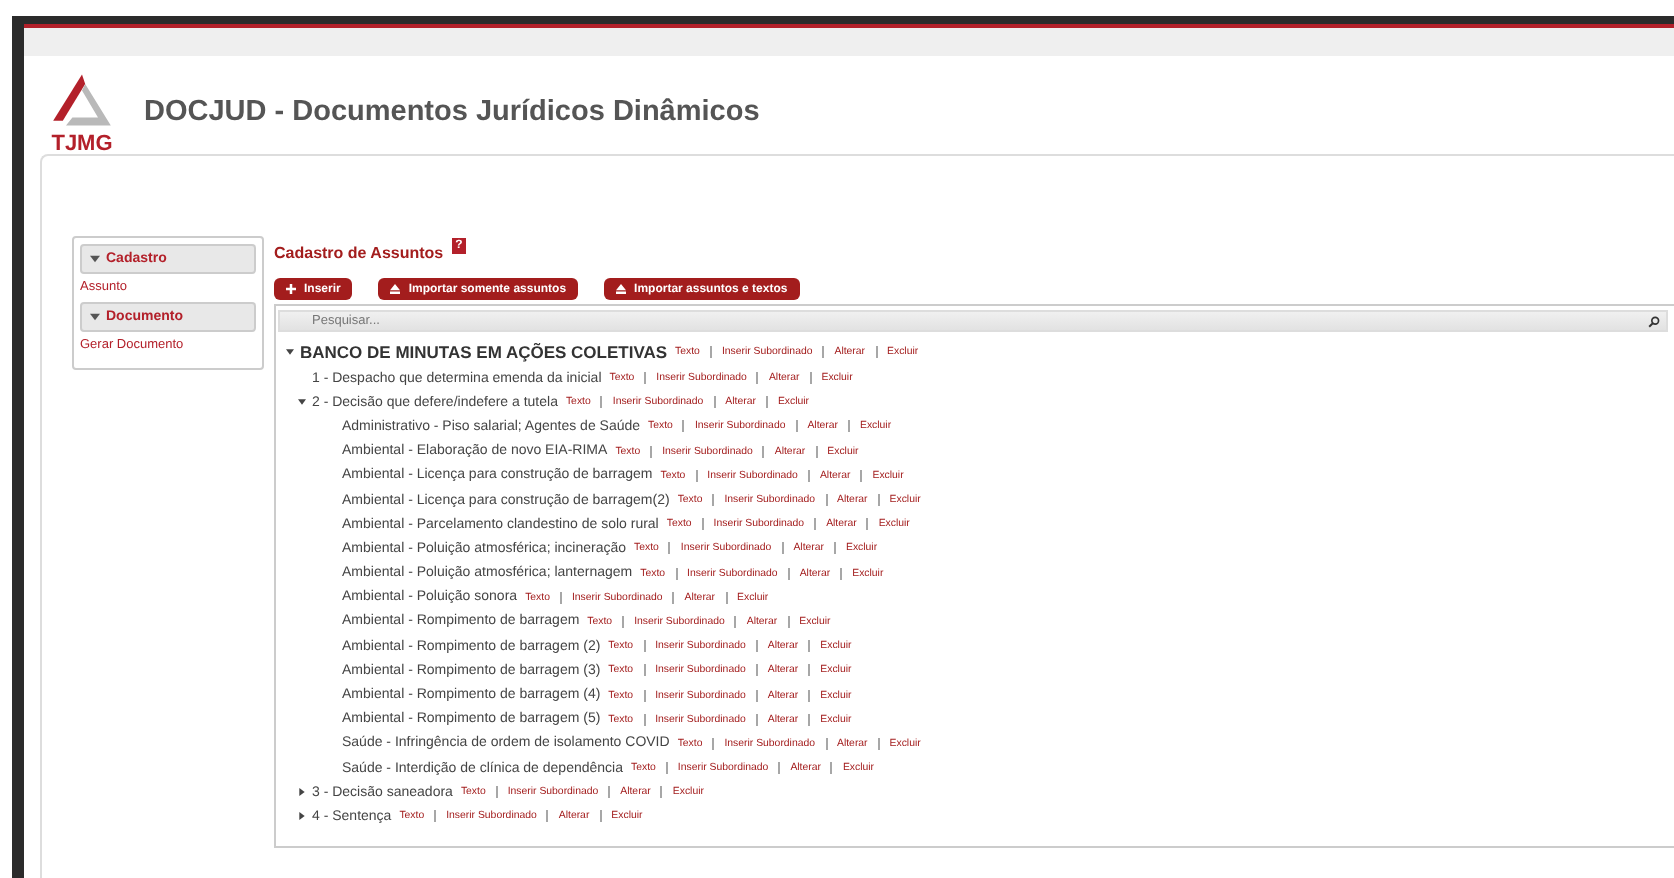  What do you see at coordinates (359, 253) in the screenshot?
I see `page-heading: Cadastro de Assuntos` at bounding box center [359, 253].